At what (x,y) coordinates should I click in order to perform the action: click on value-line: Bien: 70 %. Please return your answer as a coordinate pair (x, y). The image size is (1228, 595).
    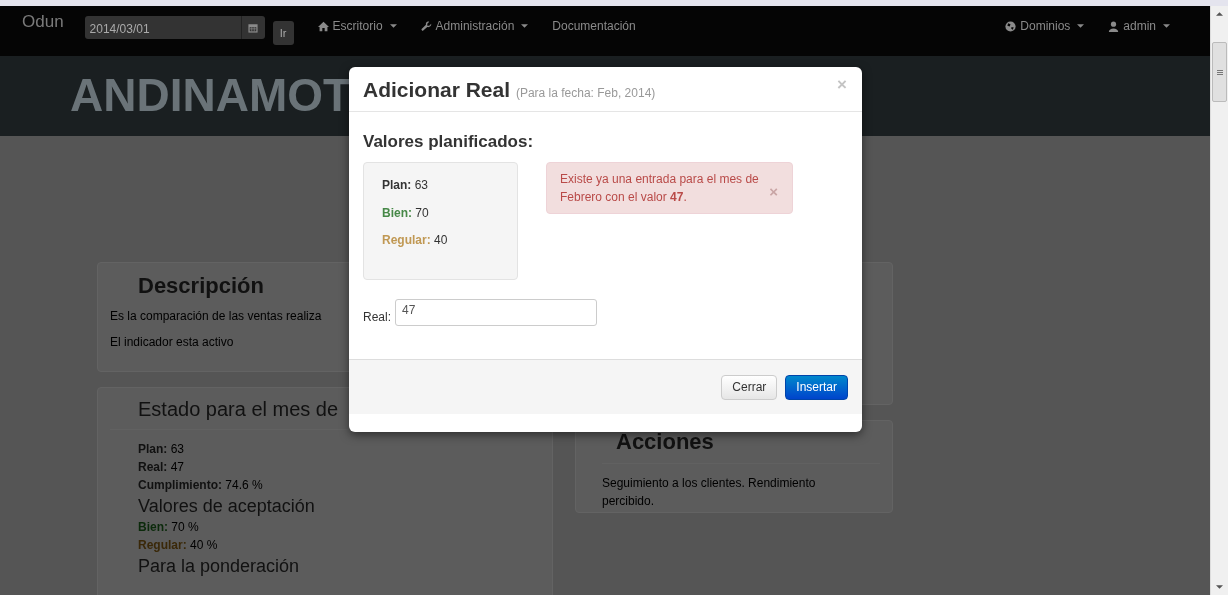
    Looking at the image, I should click on (168, 527).